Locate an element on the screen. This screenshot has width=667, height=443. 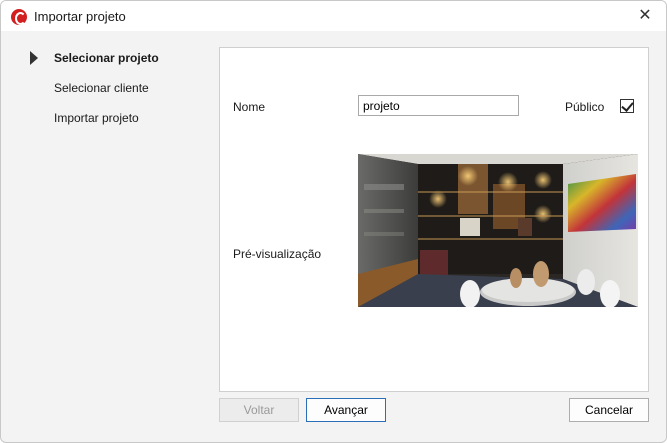
back-button: Voltar is located at coordinates (259, 410).